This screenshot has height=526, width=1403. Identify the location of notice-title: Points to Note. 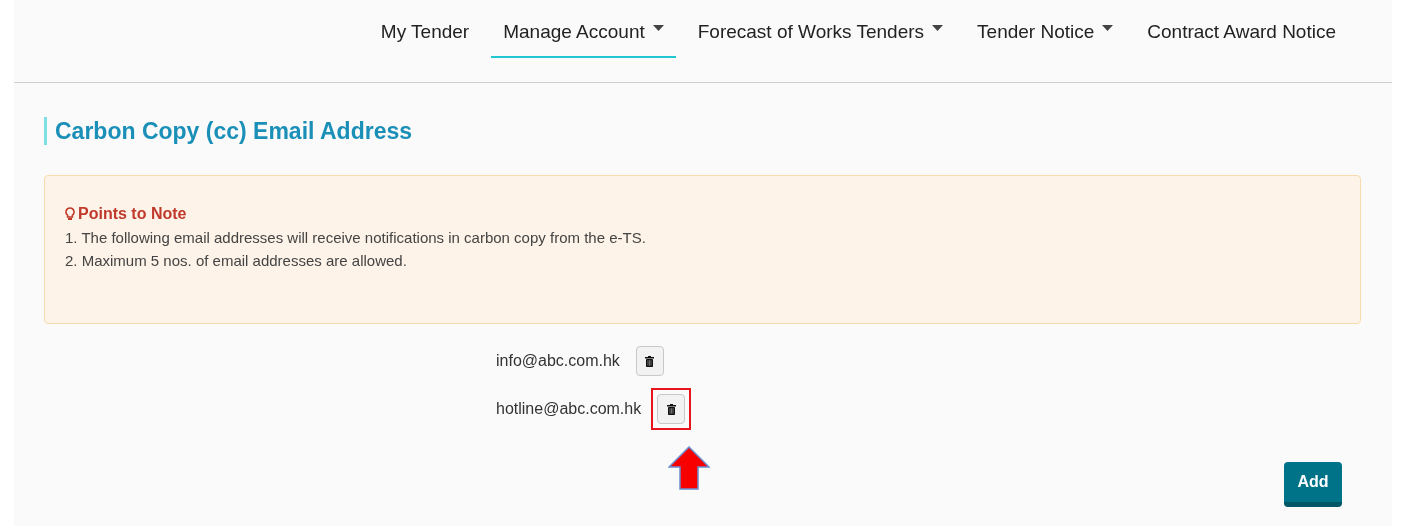
(132, 214).